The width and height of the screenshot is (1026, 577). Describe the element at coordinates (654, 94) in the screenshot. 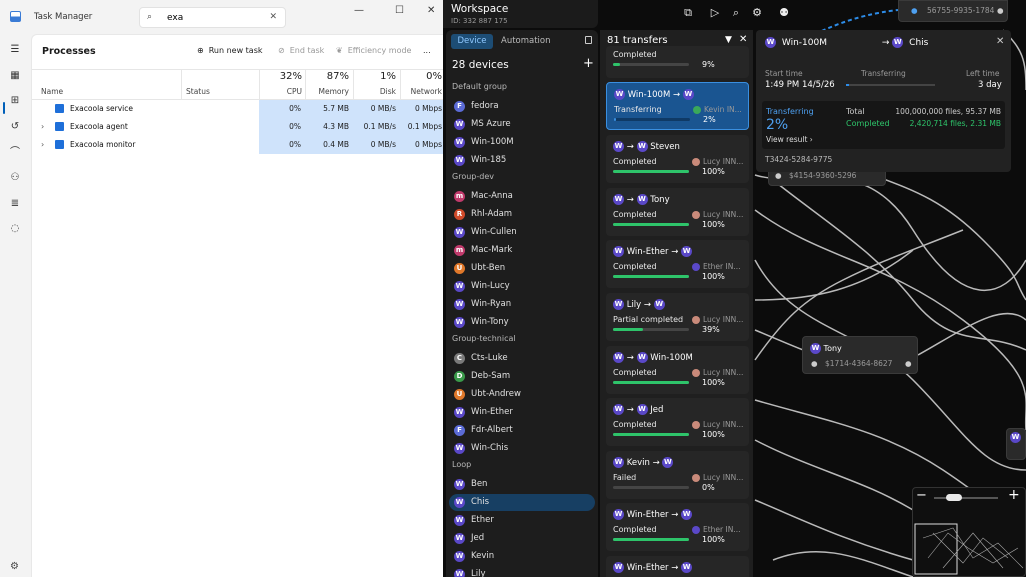

I see `transfer-route: W Win-100M → W` at that location.